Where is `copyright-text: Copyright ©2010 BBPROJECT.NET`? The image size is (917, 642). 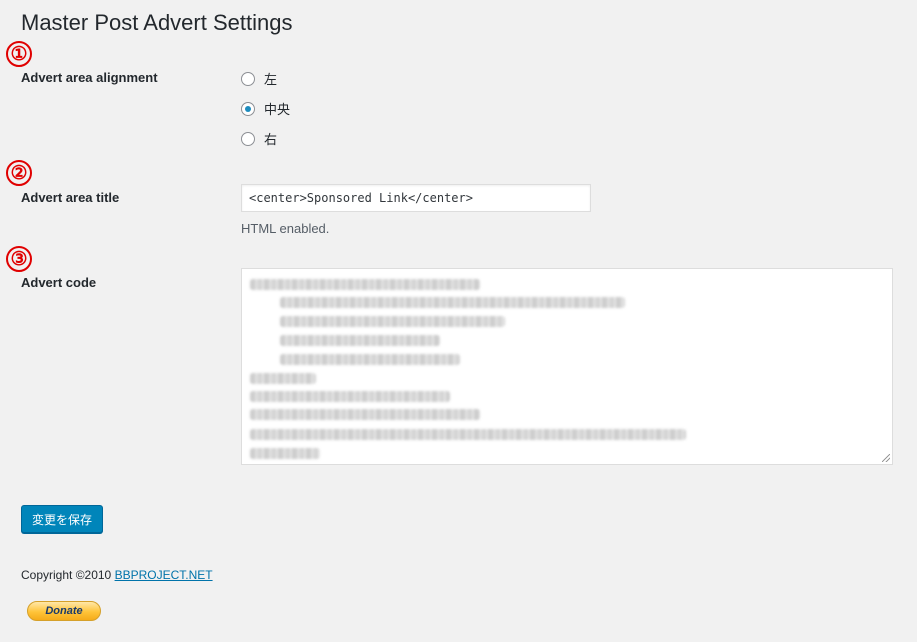
copyright-text: Copyright ©2010 BBPROJECT.NET is located at coordinates (117, 575).